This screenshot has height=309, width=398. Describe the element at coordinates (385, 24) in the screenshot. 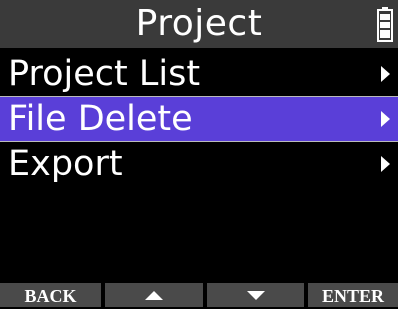

I see `battery-icon` at that location.